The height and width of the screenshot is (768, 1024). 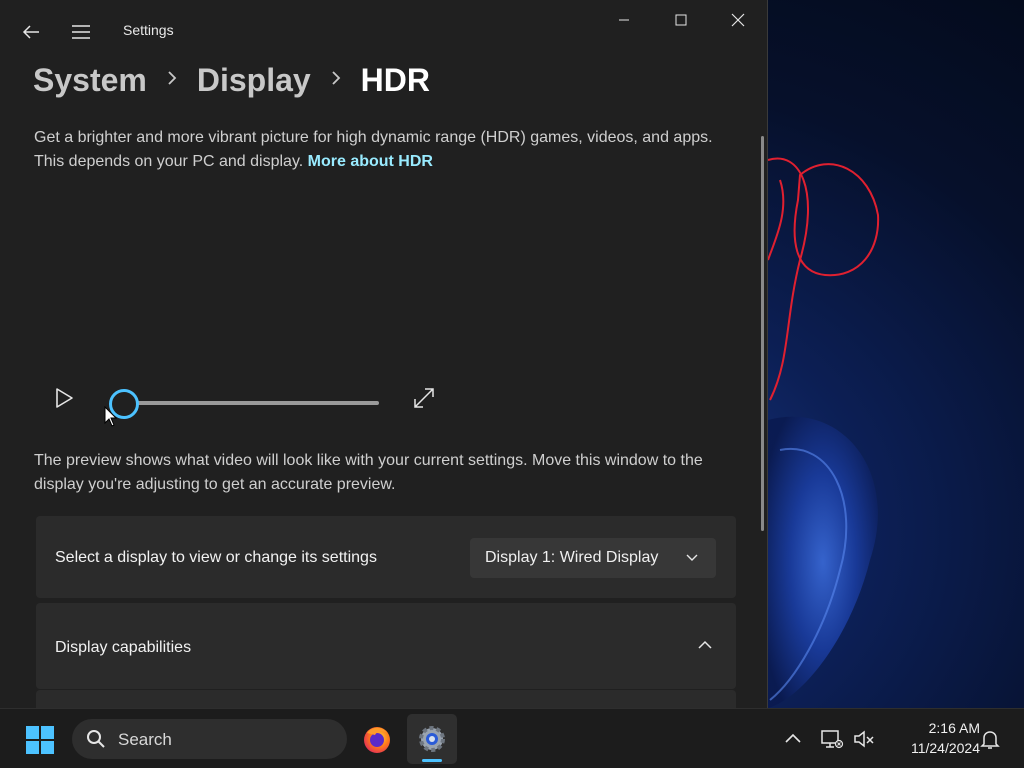 I want to click on play-button, so click(x=64, y=398).